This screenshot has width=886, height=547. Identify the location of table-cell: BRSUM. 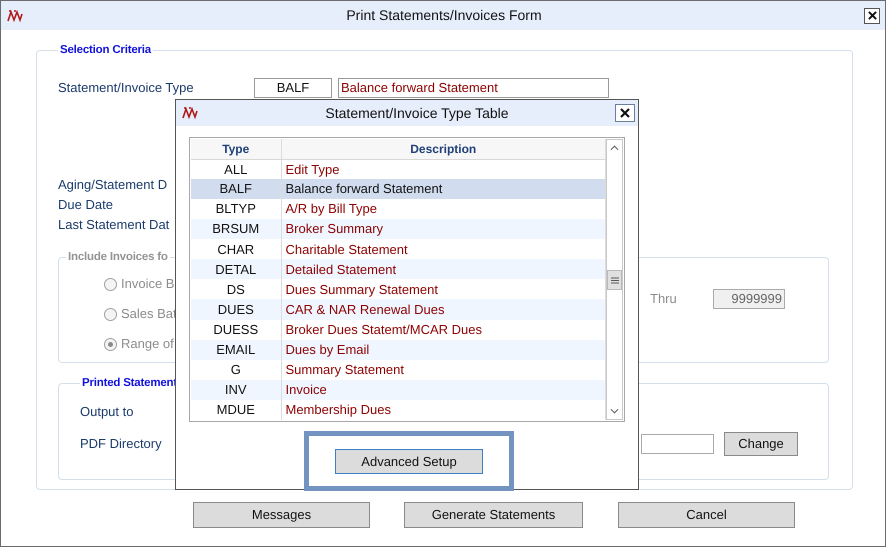
(236, 229).